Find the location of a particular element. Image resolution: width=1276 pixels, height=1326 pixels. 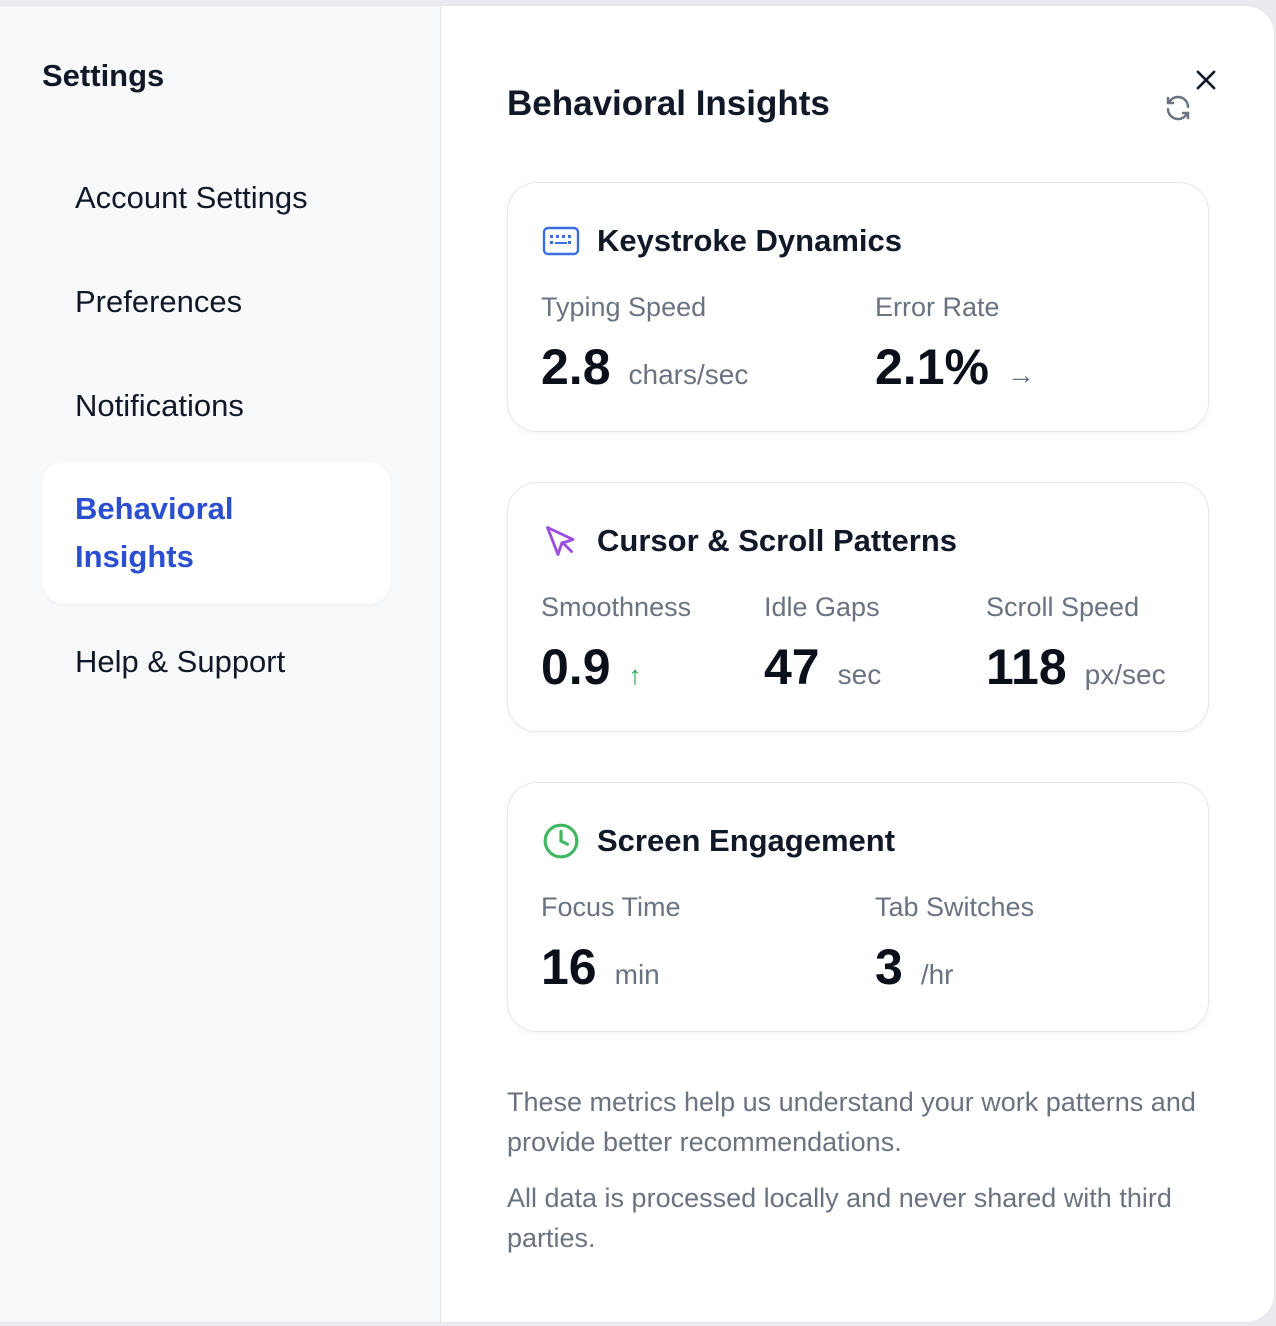

sidebar-item-behavioral-insights: Behavioral Insights is located at coordinates (216, 533).